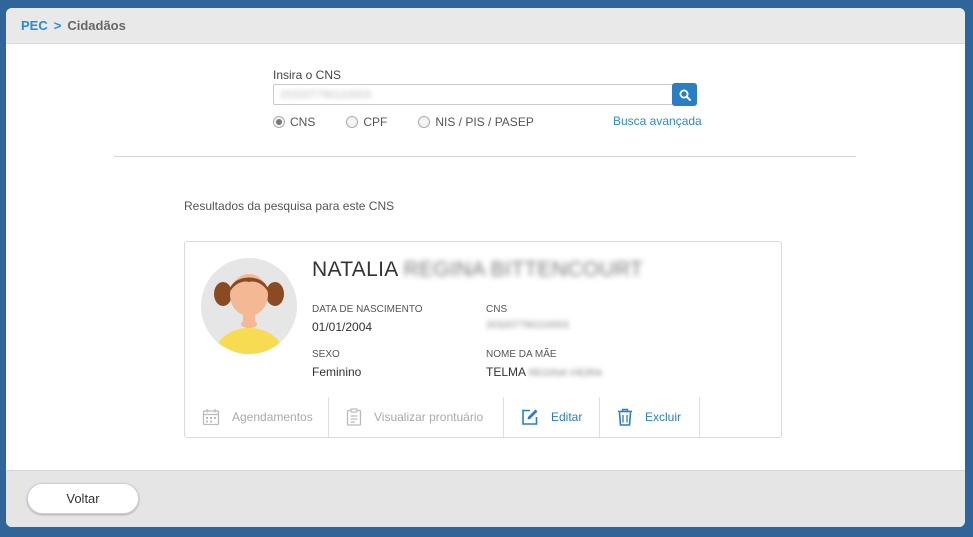 The image size is (973, 537). What do you see at coordinates (485, 498) in the screenshot?
I see `footer-bar: Voltar` at bounding box center [485, 498].